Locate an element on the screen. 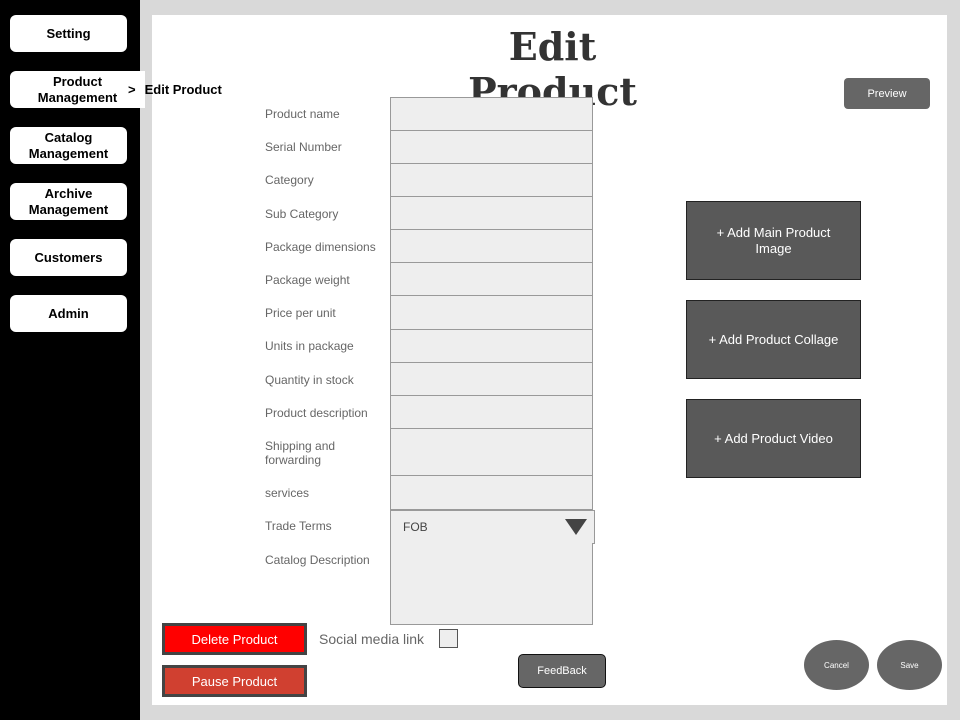 This screenshot has width=960, height=720. sidebar-item-label: Archive Management is located at coordinates (68, 201).